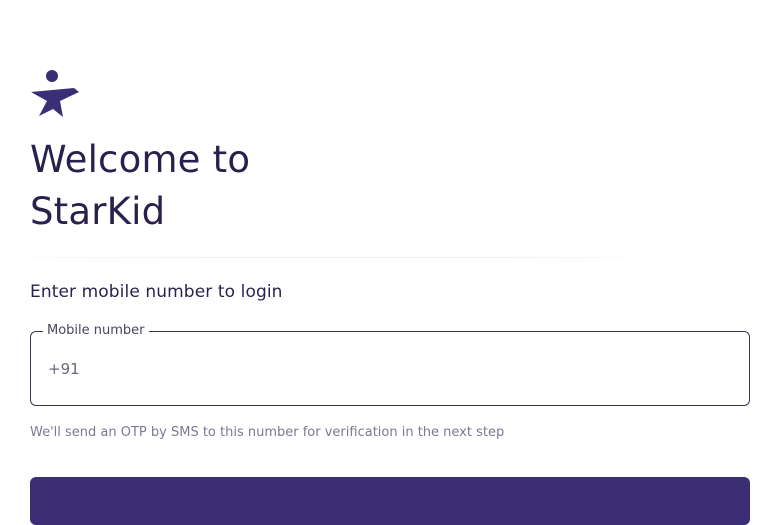  I want to click on mobile-number-input, so click(406, 369).